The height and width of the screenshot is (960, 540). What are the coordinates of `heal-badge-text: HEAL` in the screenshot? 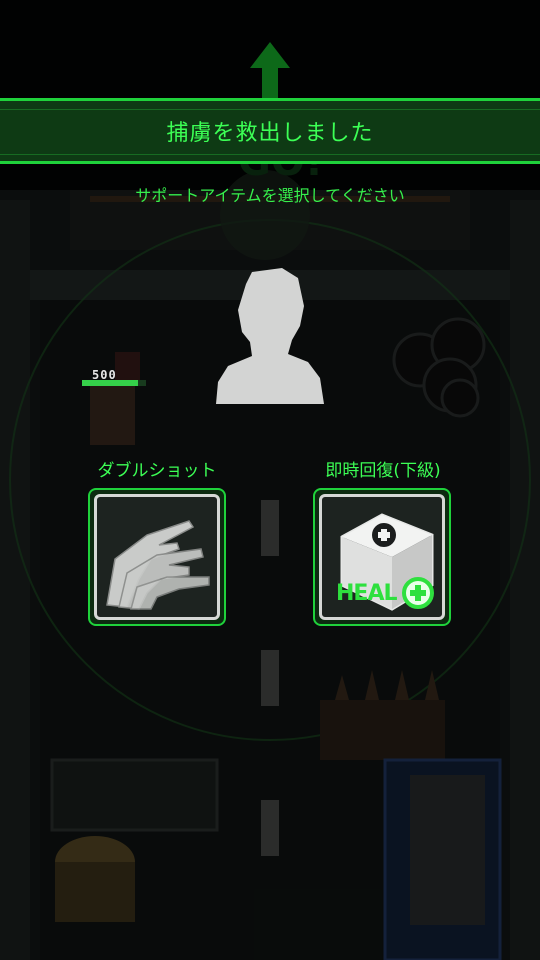 It's located at (366, 593).